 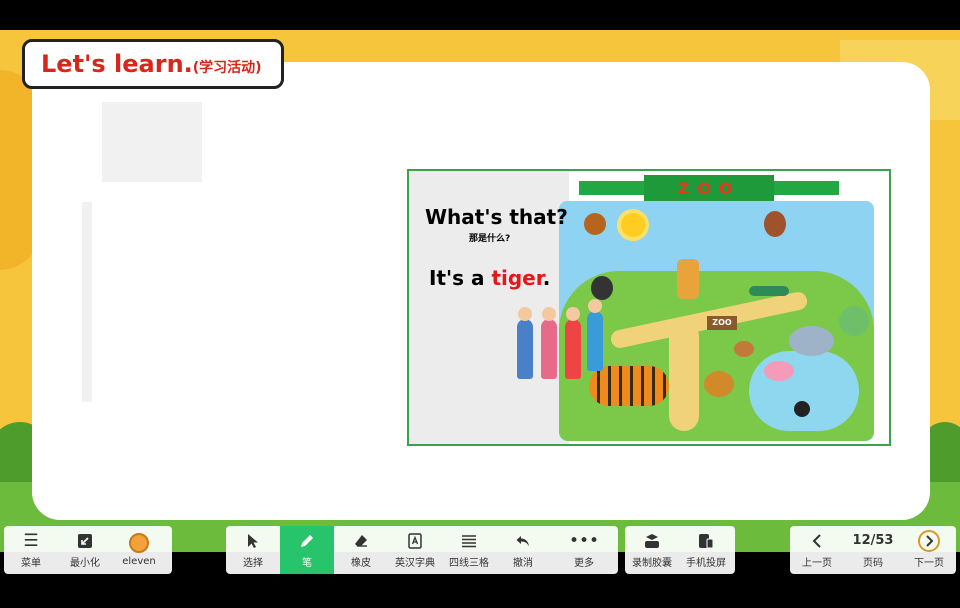 I want to click on undo-button: 撤消, so click(x=523, y=550).